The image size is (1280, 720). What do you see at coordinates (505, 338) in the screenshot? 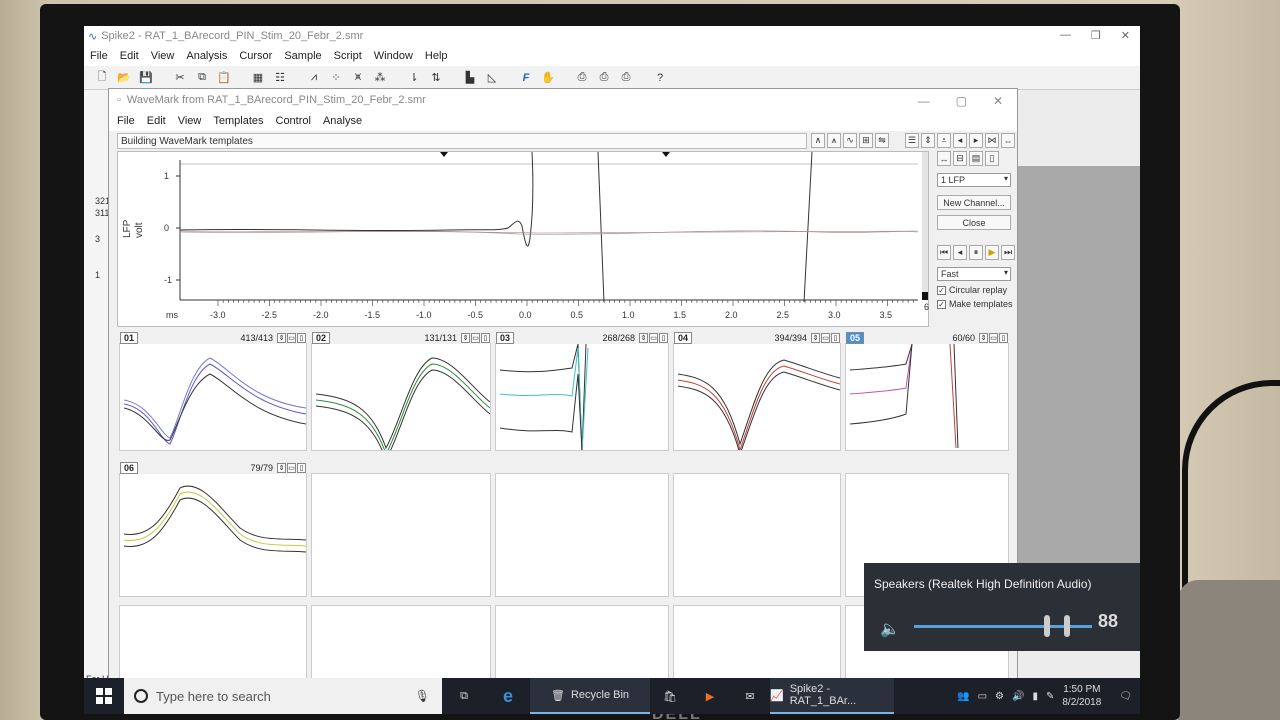
I see `template-number: 03` at bounding box center [505, 338].